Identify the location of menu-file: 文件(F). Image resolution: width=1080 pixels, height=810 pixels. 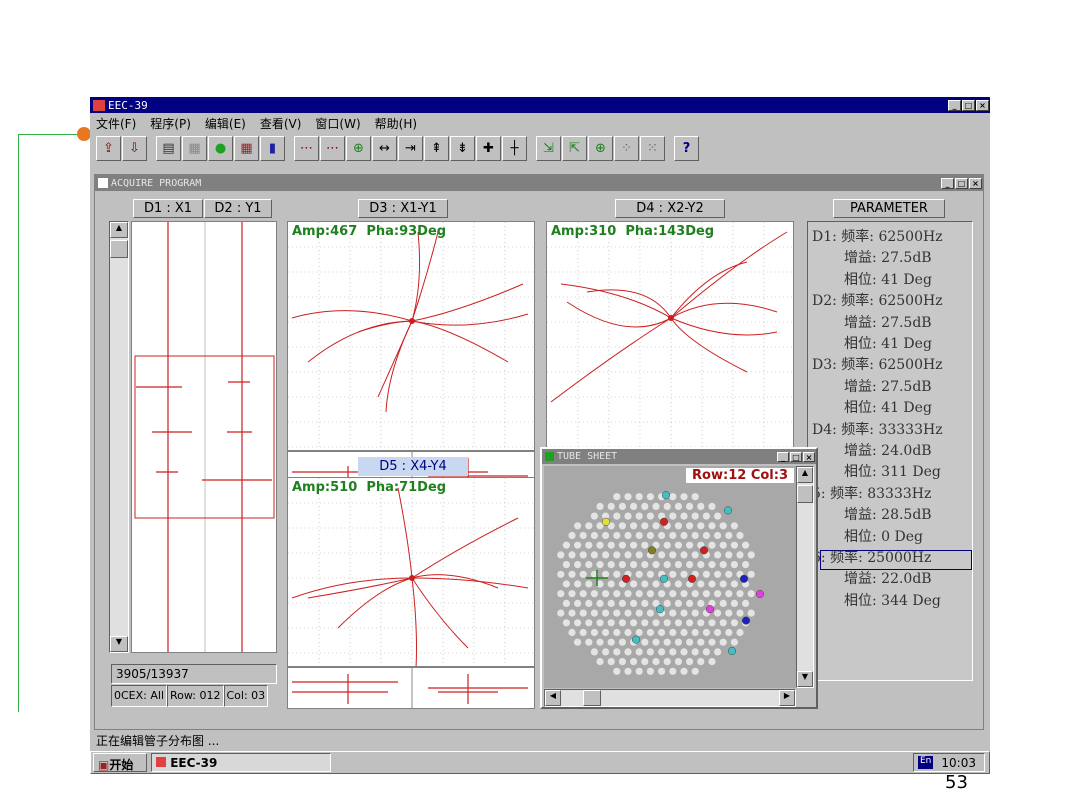
(116, 123).